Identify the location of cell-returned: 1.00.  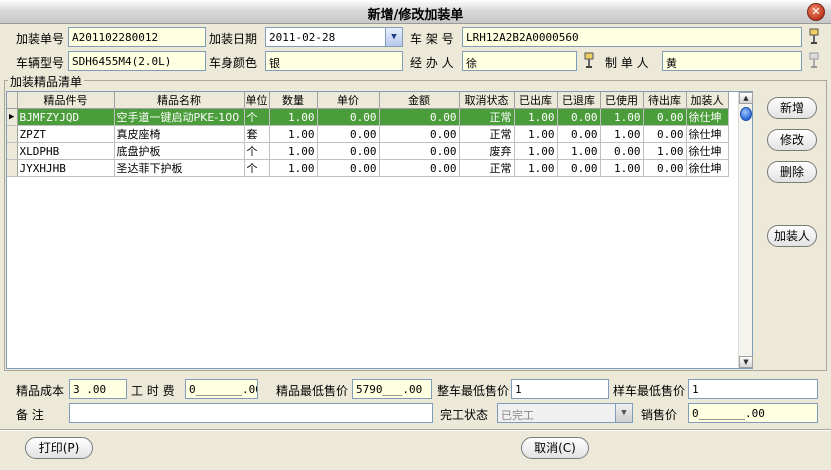
(579, 151).